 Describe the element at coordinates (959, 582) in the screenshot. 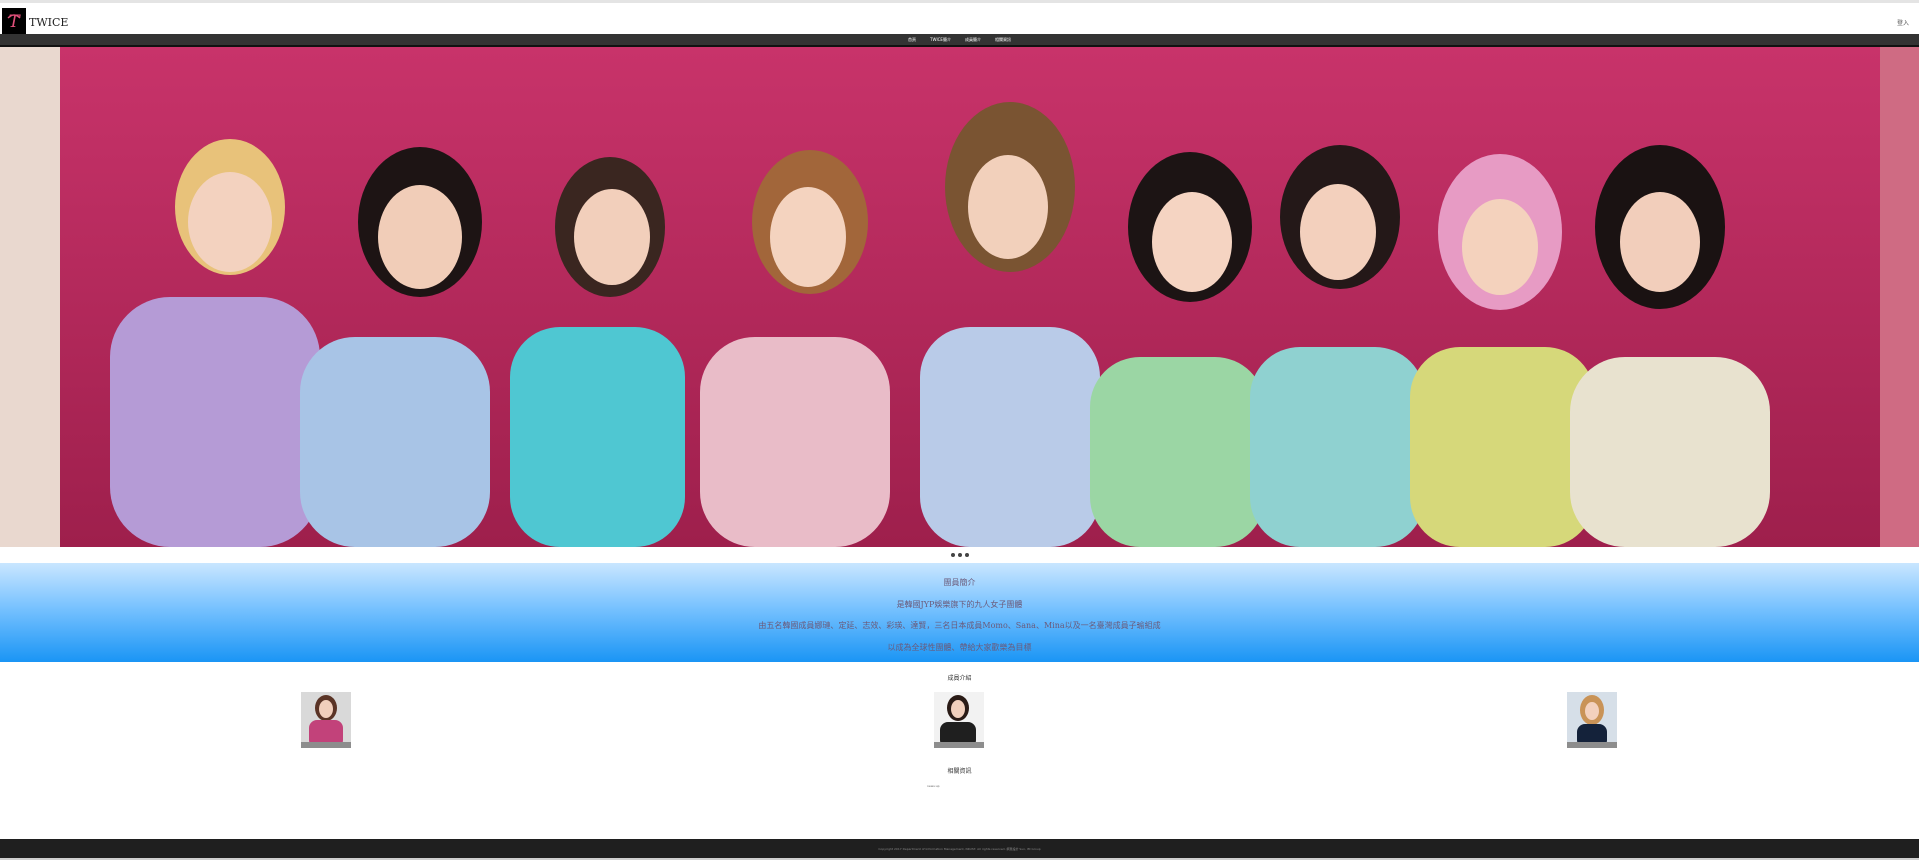

I see `intro-title: 團員簡介` at that location.